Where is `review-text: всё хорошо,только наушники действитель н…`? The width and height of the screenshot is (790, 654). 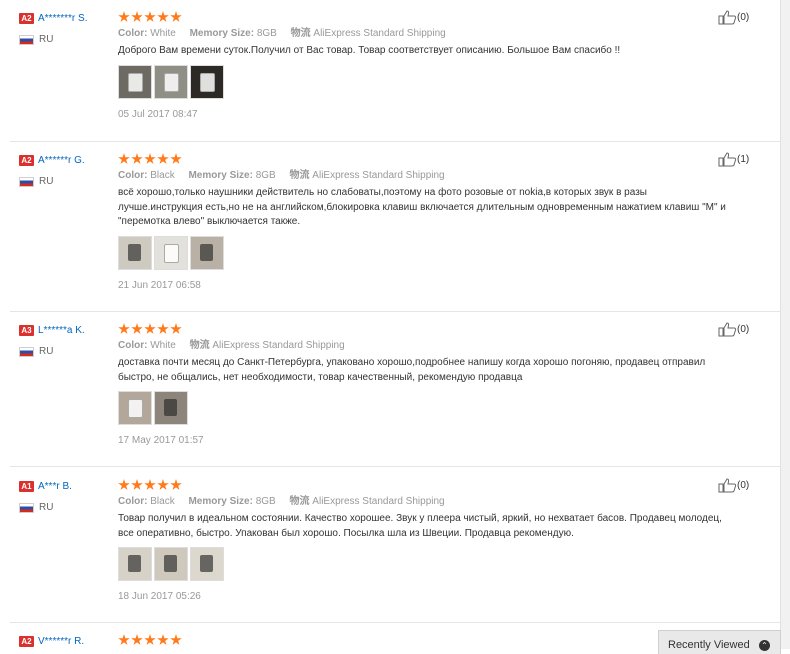 review-text: всё хорошо,только наушники действитель н… is located at coordinates (422, 207).